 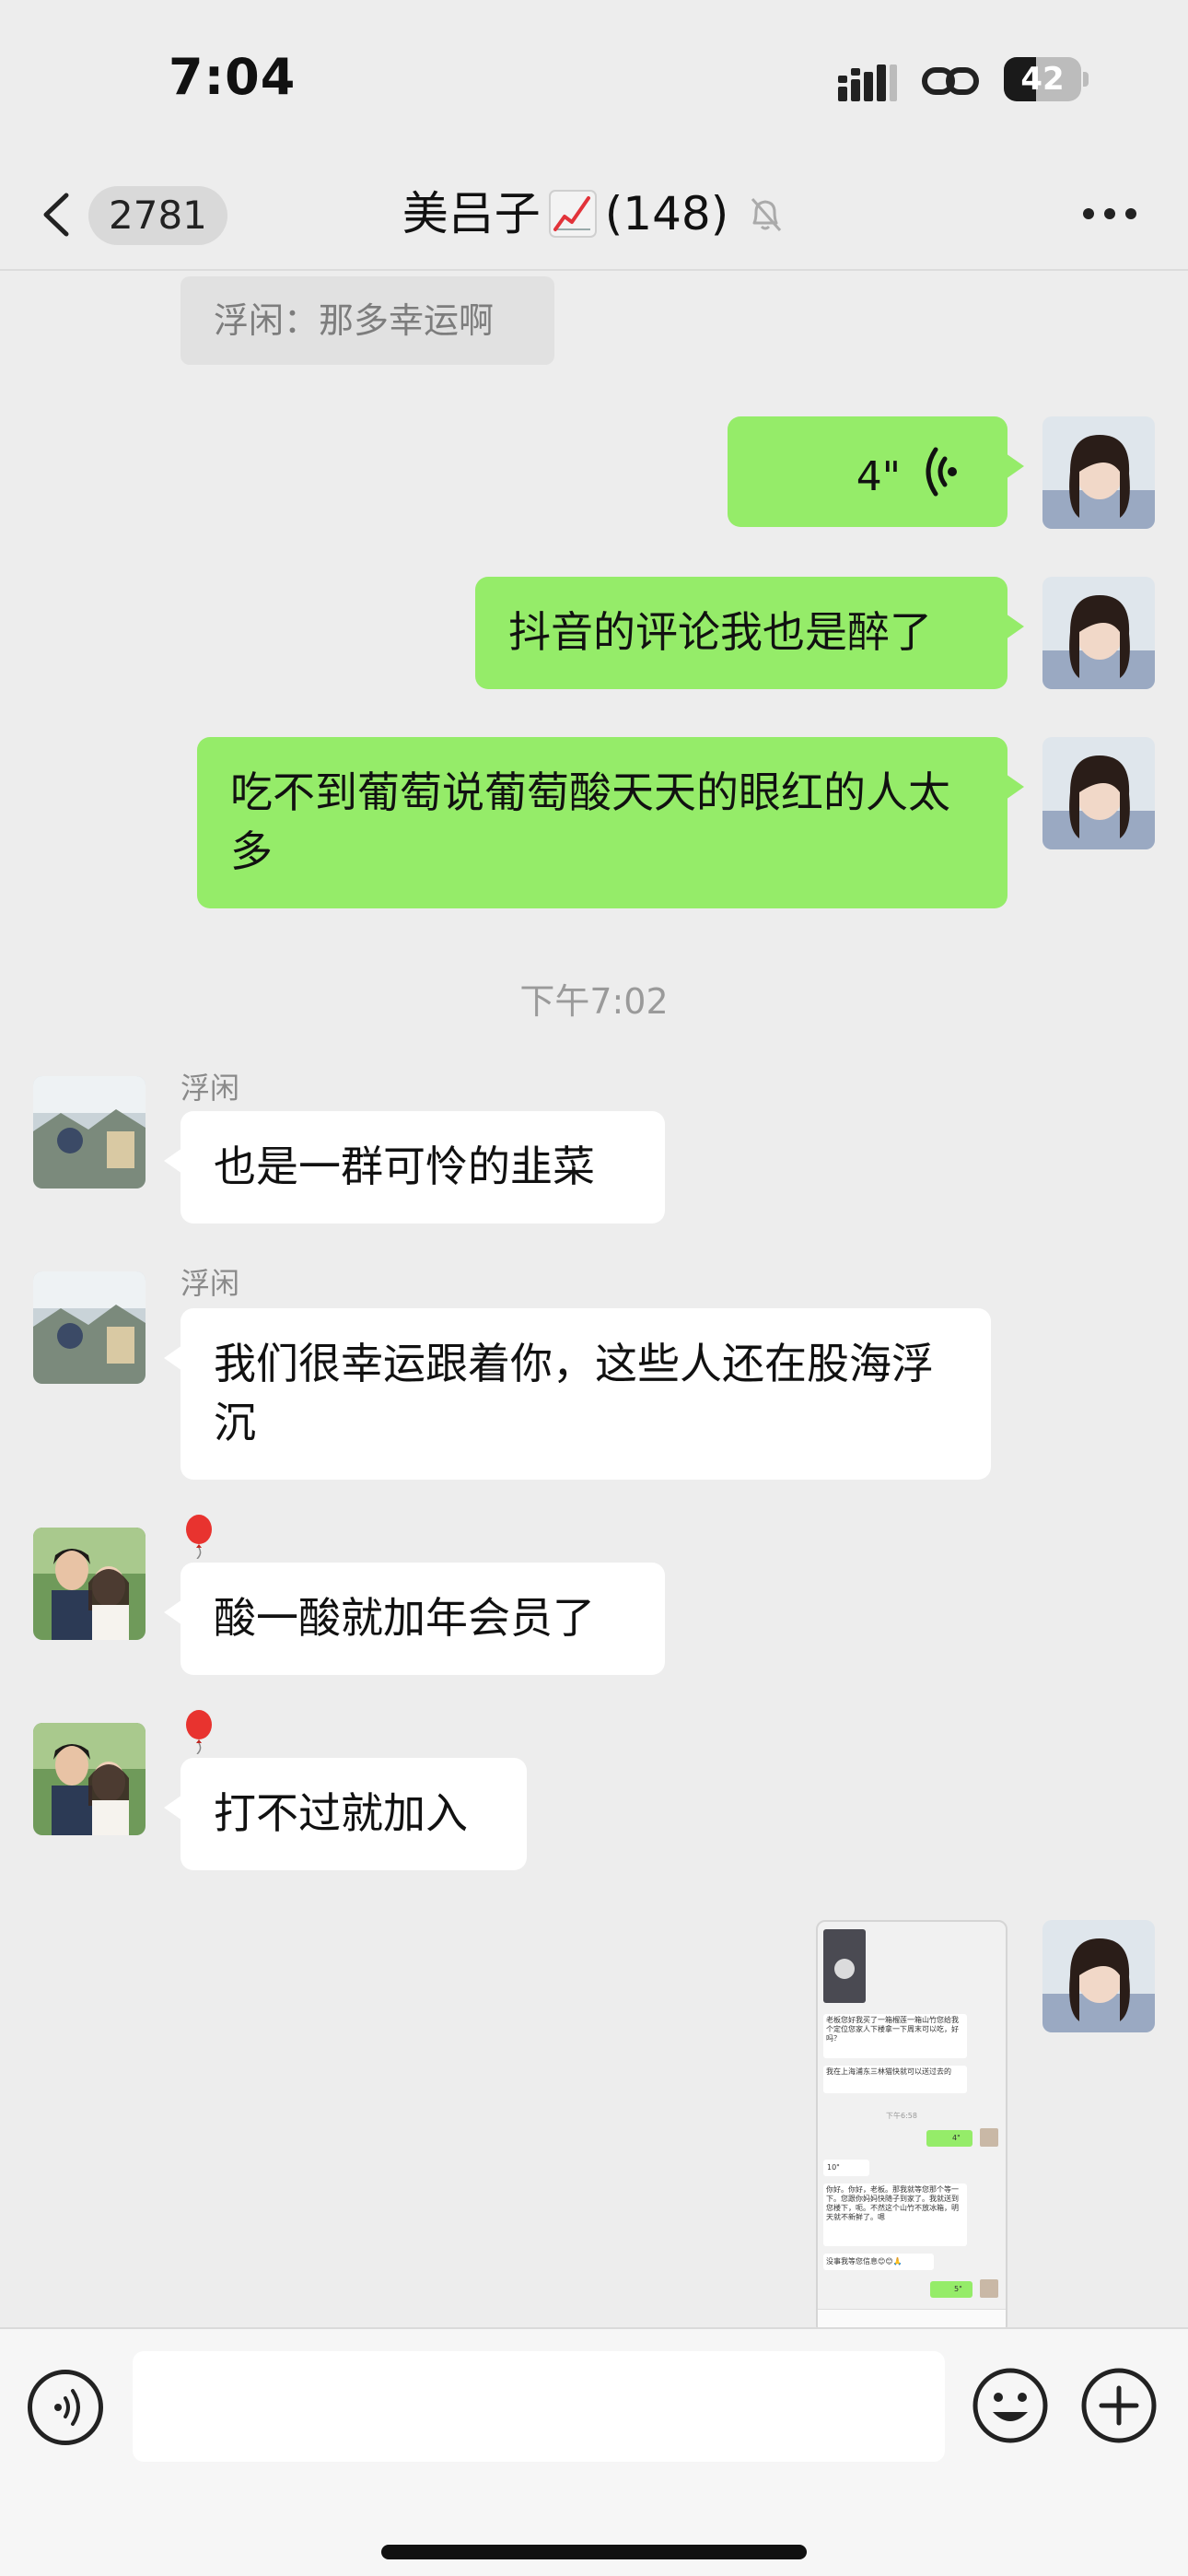 I want to click on incoming-message: 也是一群可怜的韭菜, so click(x=414, y=1167).